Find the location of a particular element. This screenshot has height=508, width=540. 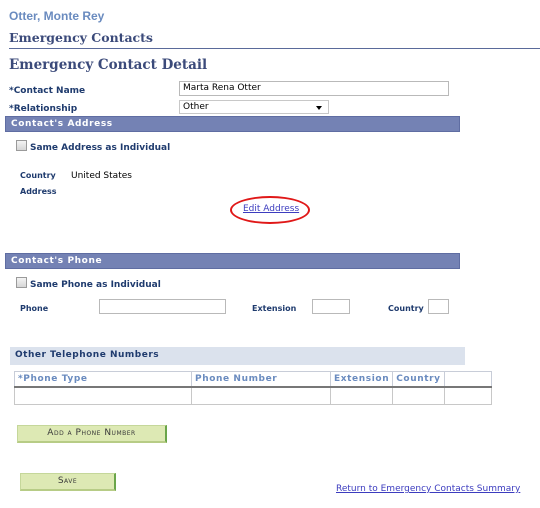

col-extension: Extension is located at coordinates (361, 379).